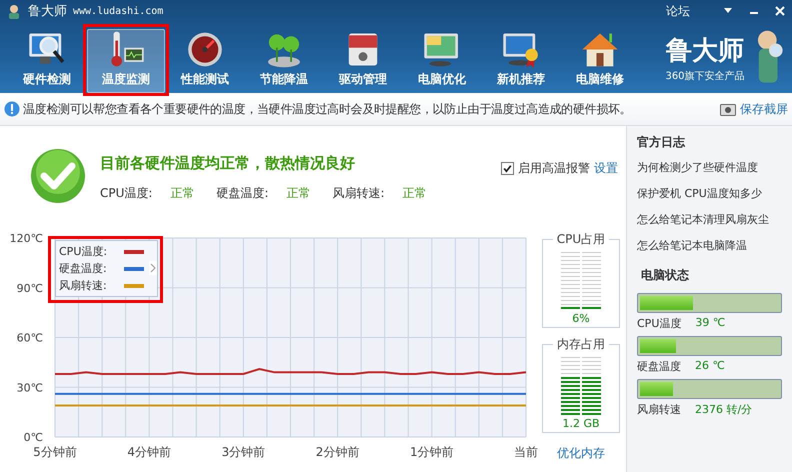  I want to click on toolbar-tab: 电脑维修, so click(600, 61).